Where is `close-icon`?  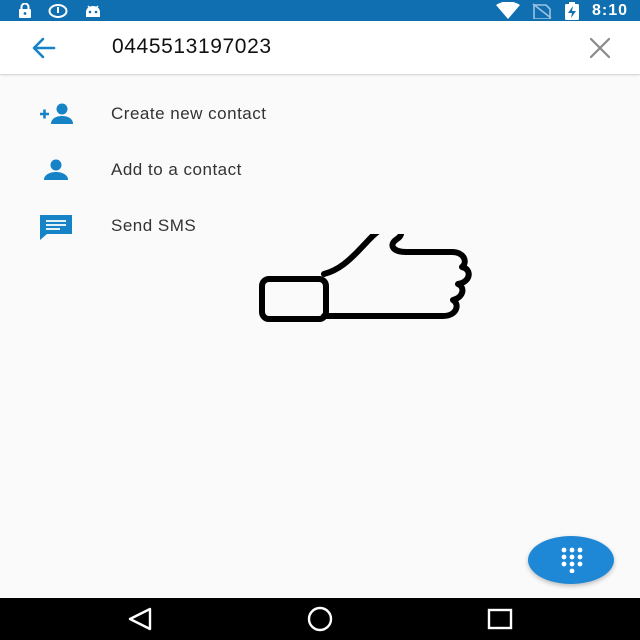
close-icon is located at coordinates (600, 48).